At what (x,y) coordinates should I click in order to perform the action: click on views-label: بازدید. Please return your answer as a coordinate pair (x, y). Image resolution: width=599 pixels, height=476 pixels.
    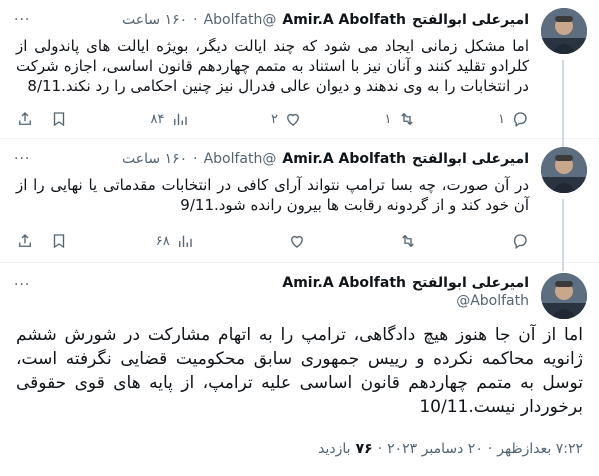
    Looking at the image, I should click on (334, 449).